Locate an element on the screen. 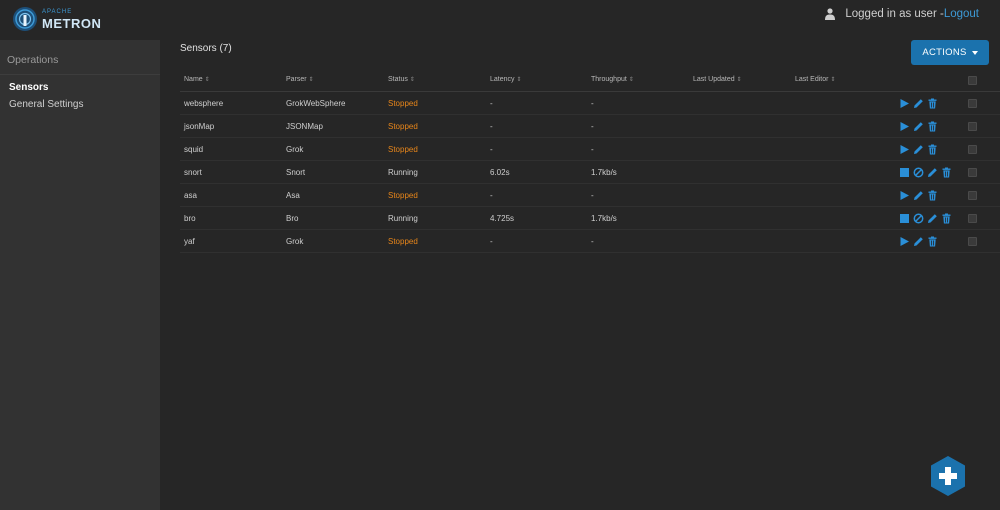 This screenshot has height=510, width=1000. cell-parser: Grok is located at coordinates (295, 241).